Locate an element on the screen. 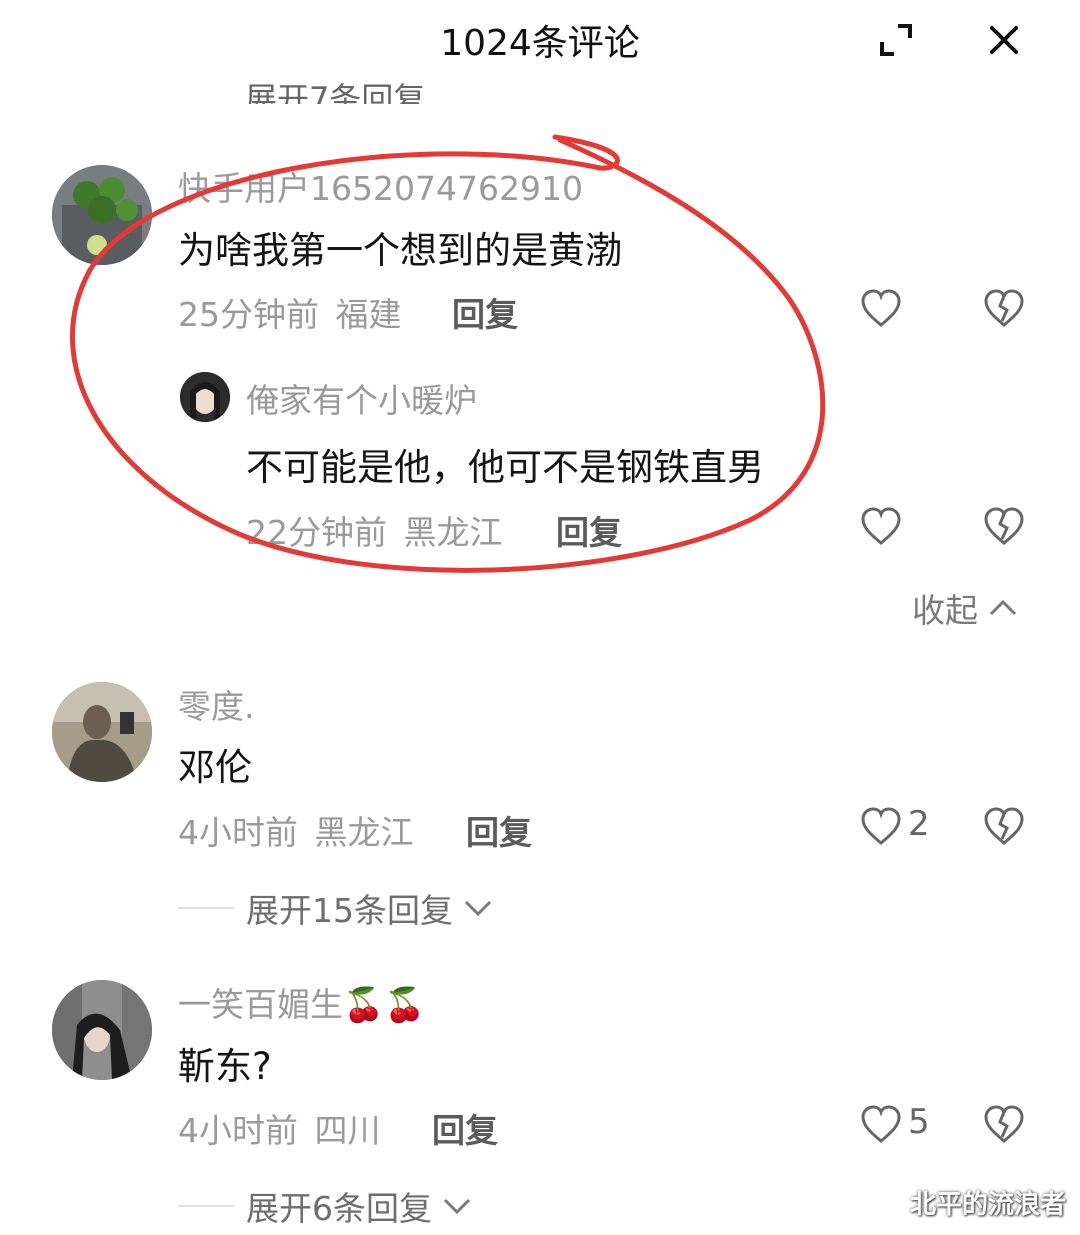 This screenshot has height=1235, width=1080. expand-label: 展开6条回复 is located at coordinates (339, 1208).